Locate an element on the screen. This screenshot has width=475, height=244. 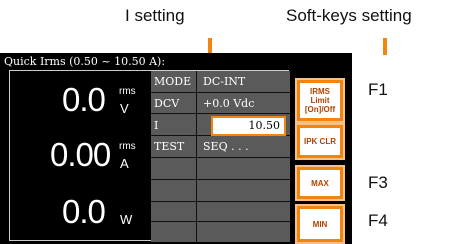
current-rms-label: rms is located at coordinates (127, 146).